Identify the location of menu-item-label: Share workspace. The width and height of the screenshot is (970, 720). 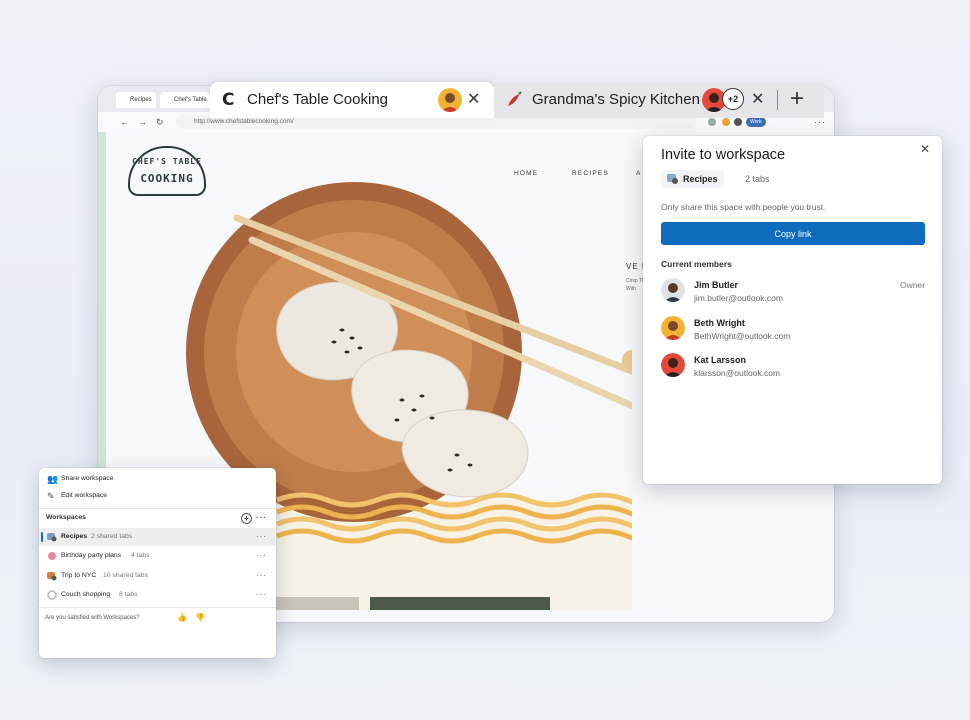
(87, 478).